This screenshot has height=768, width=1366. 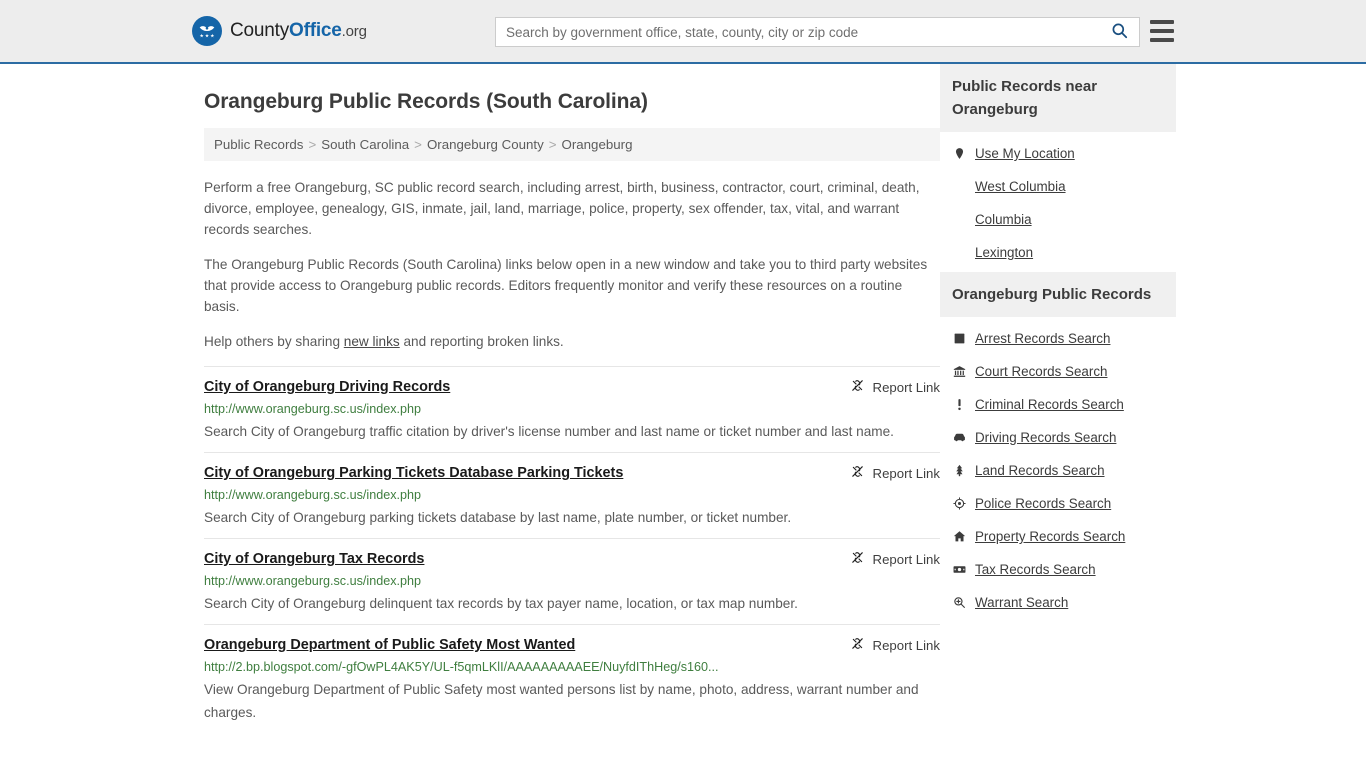 I want to click on list-item: Land Records Search, so click(x=1058, y=469).